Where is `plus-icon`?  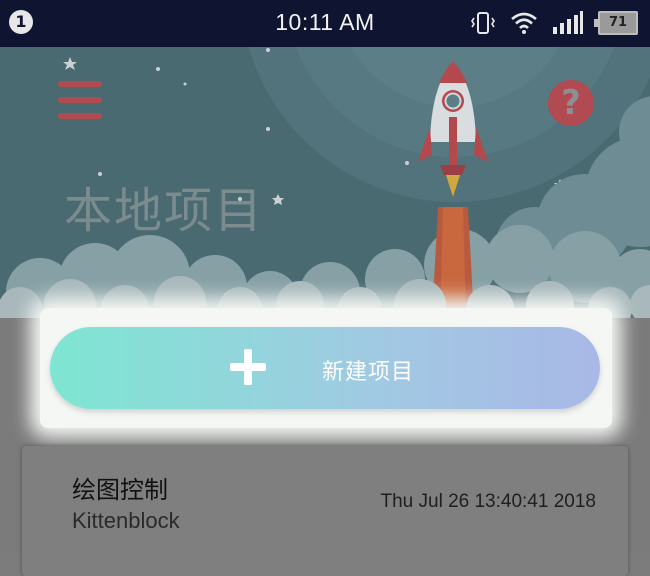 plus-icon is located at coordinates (248, 367).